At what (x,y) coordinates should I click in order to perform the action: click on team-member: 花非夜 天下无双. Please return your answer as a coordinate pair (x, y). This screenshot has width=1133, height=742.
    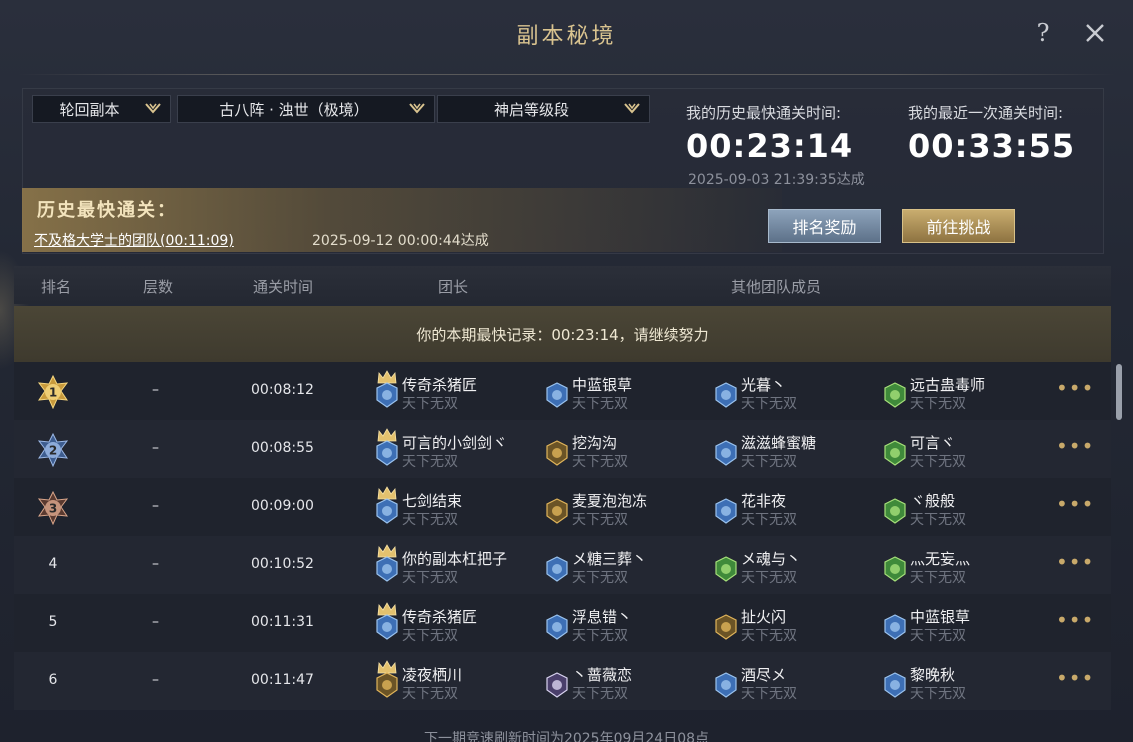
    Looking at the image, I should click on (799, 508).